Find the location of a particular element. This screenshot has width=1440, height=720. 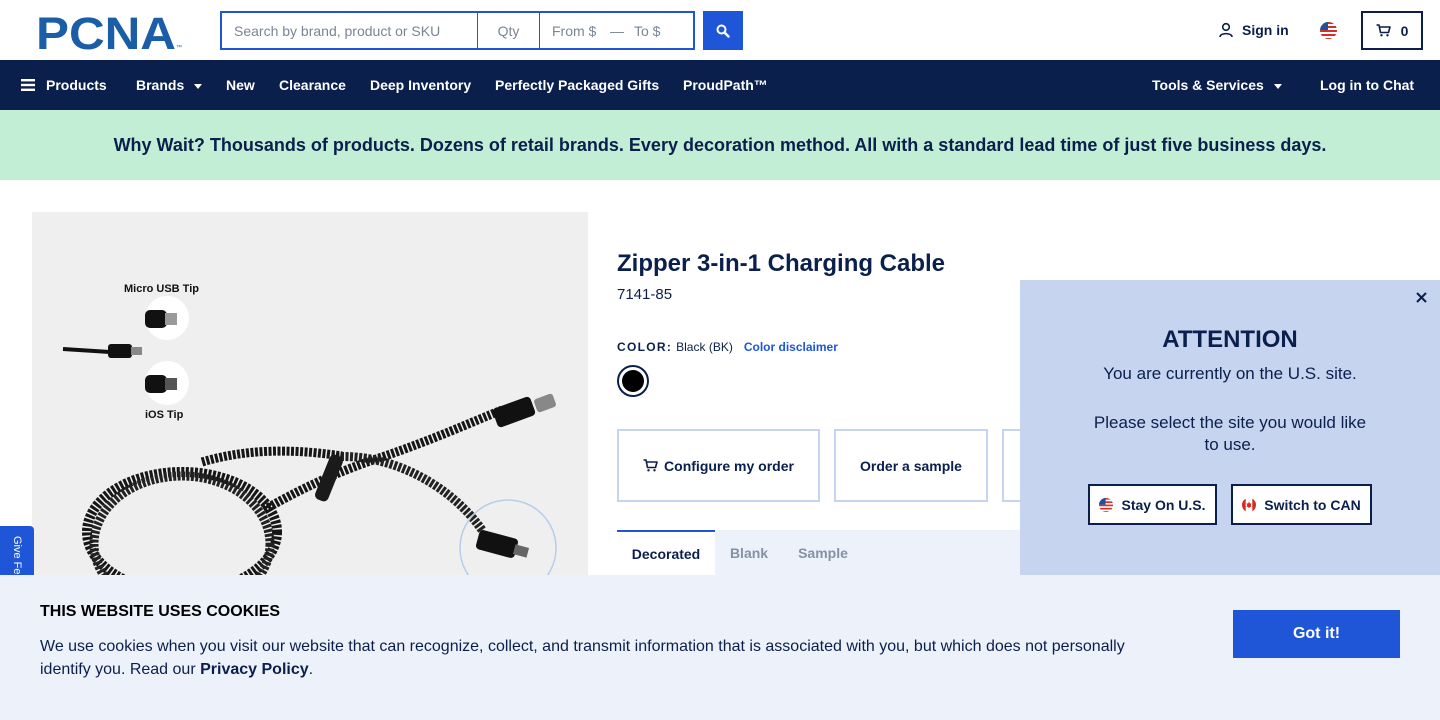

product-title: Zipper 3-in-1 Charging Cable is located at coordinates (781, 263).